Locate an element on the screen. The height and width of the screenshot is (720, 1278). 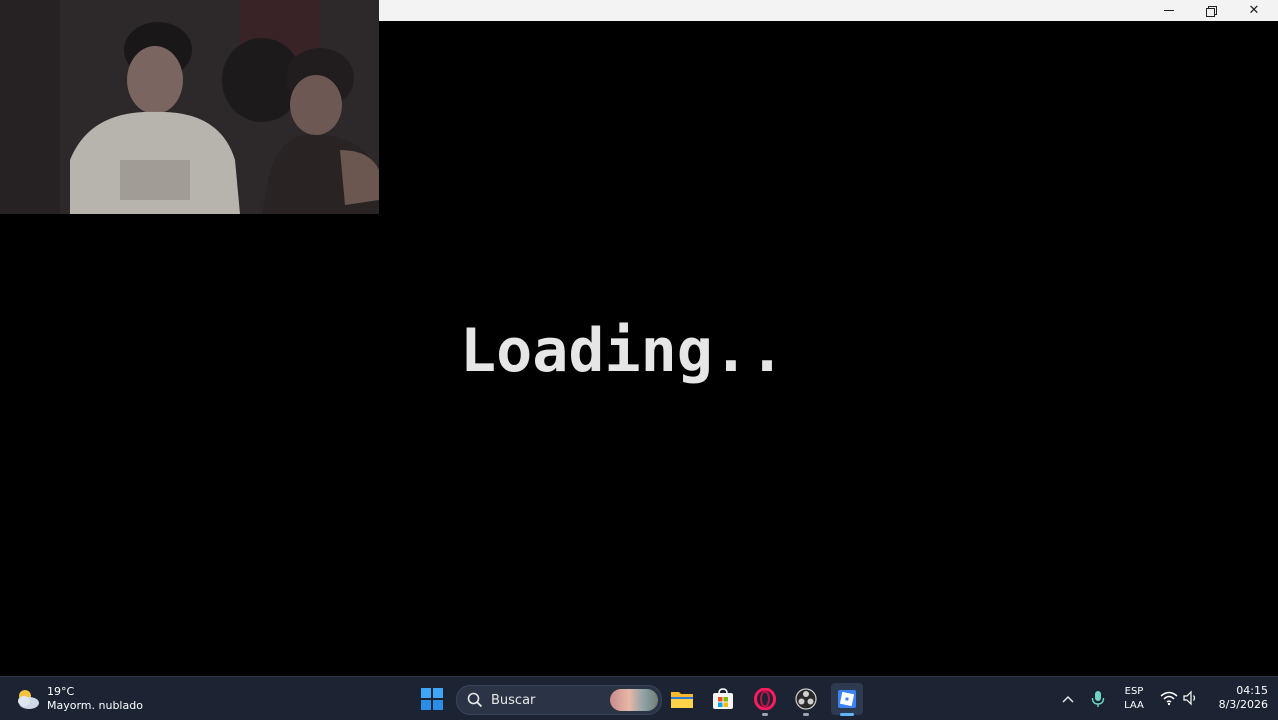
start-button is located at coordinates (432, 699).